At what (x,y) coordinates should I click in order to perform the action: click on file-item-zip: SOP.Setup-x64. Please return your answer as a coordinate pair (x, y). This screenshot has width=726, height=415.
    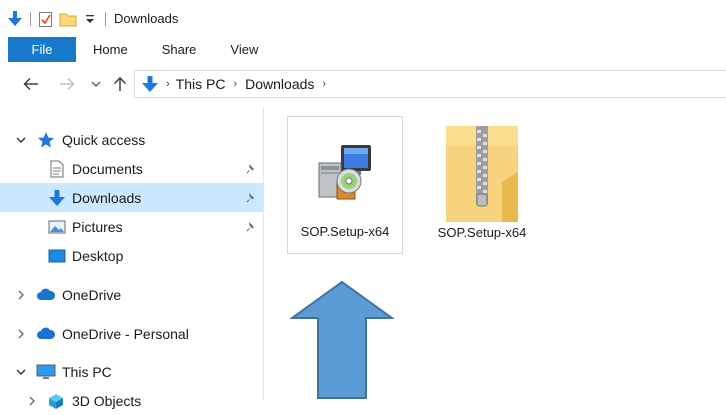
    Looking at the image, I should click on (482, 185).